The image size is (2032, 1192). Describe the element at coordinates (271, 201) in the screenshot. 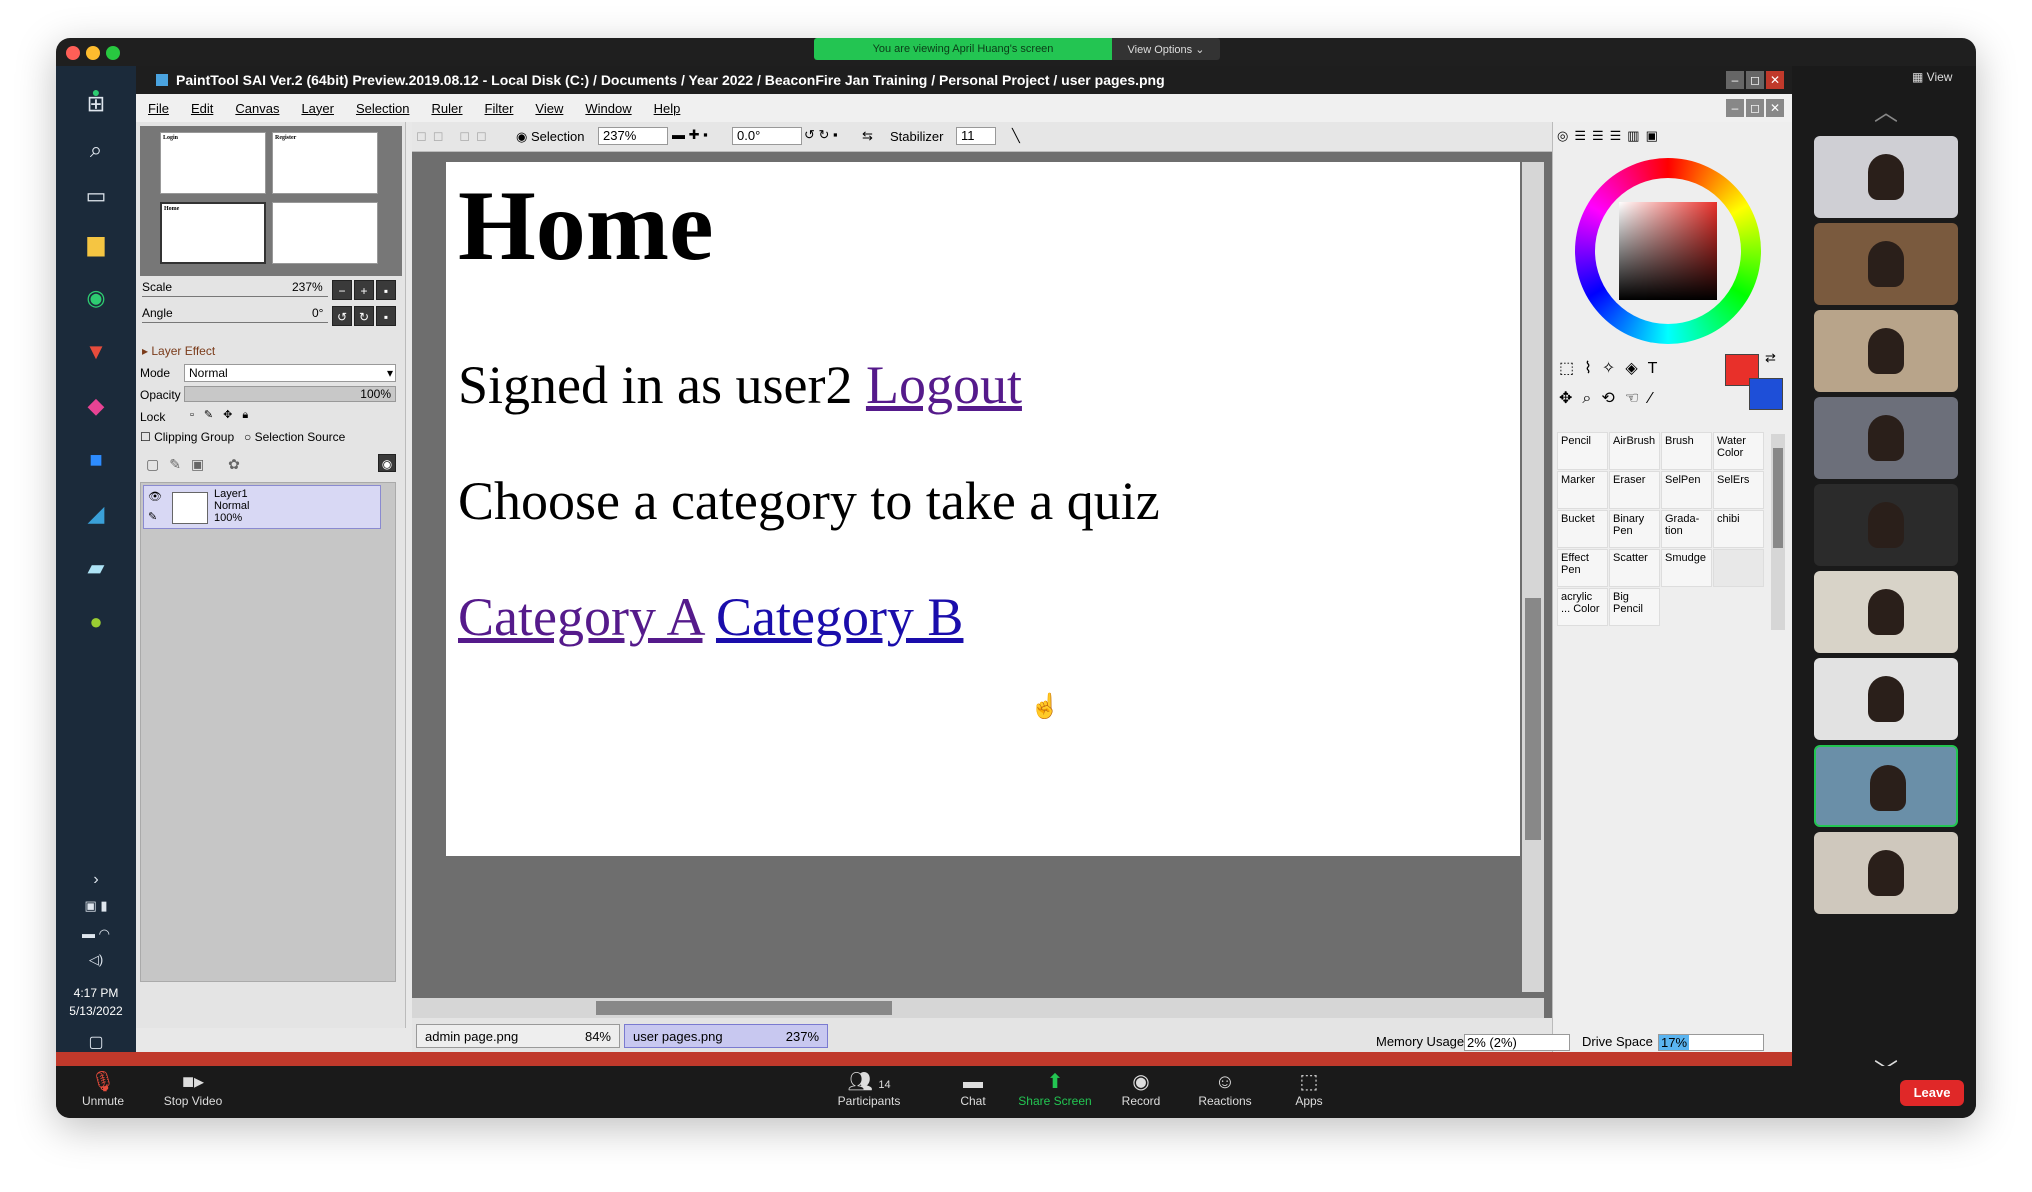

I see `navigator-preview: Login Register Home` at that location.